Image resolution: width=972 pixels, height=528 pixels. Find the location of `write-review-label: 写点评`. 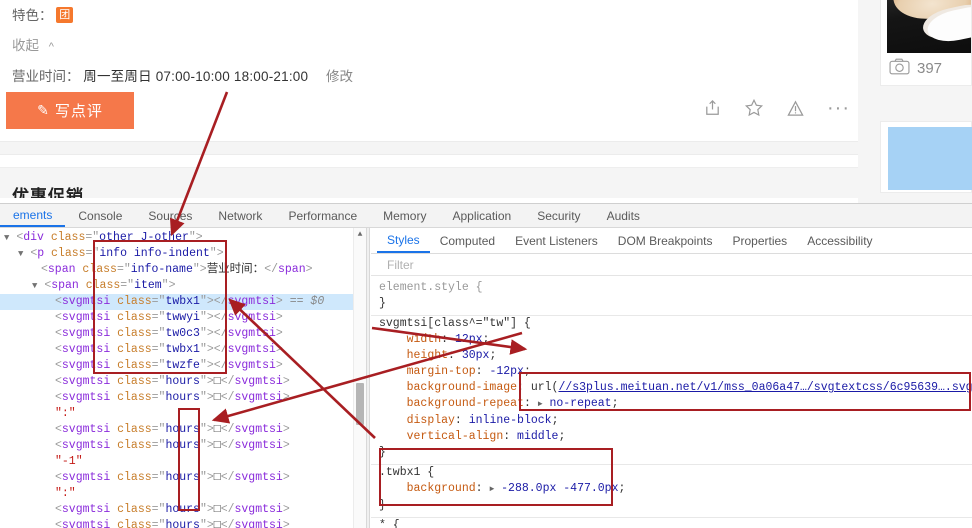

write-review-label: 写点评 is located at coordinates (78, 111).